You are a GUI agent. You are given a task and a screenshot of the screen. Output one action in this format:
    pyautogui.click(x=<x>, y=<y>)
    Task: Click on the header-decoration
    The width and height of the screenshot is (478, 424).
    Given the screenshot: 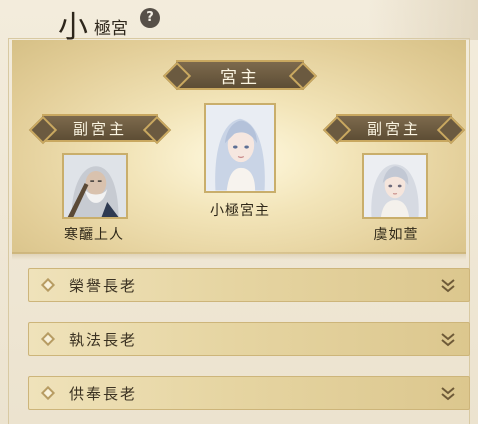 What is the action you would take?
    pyautogui.click(x=423, y=20)
    